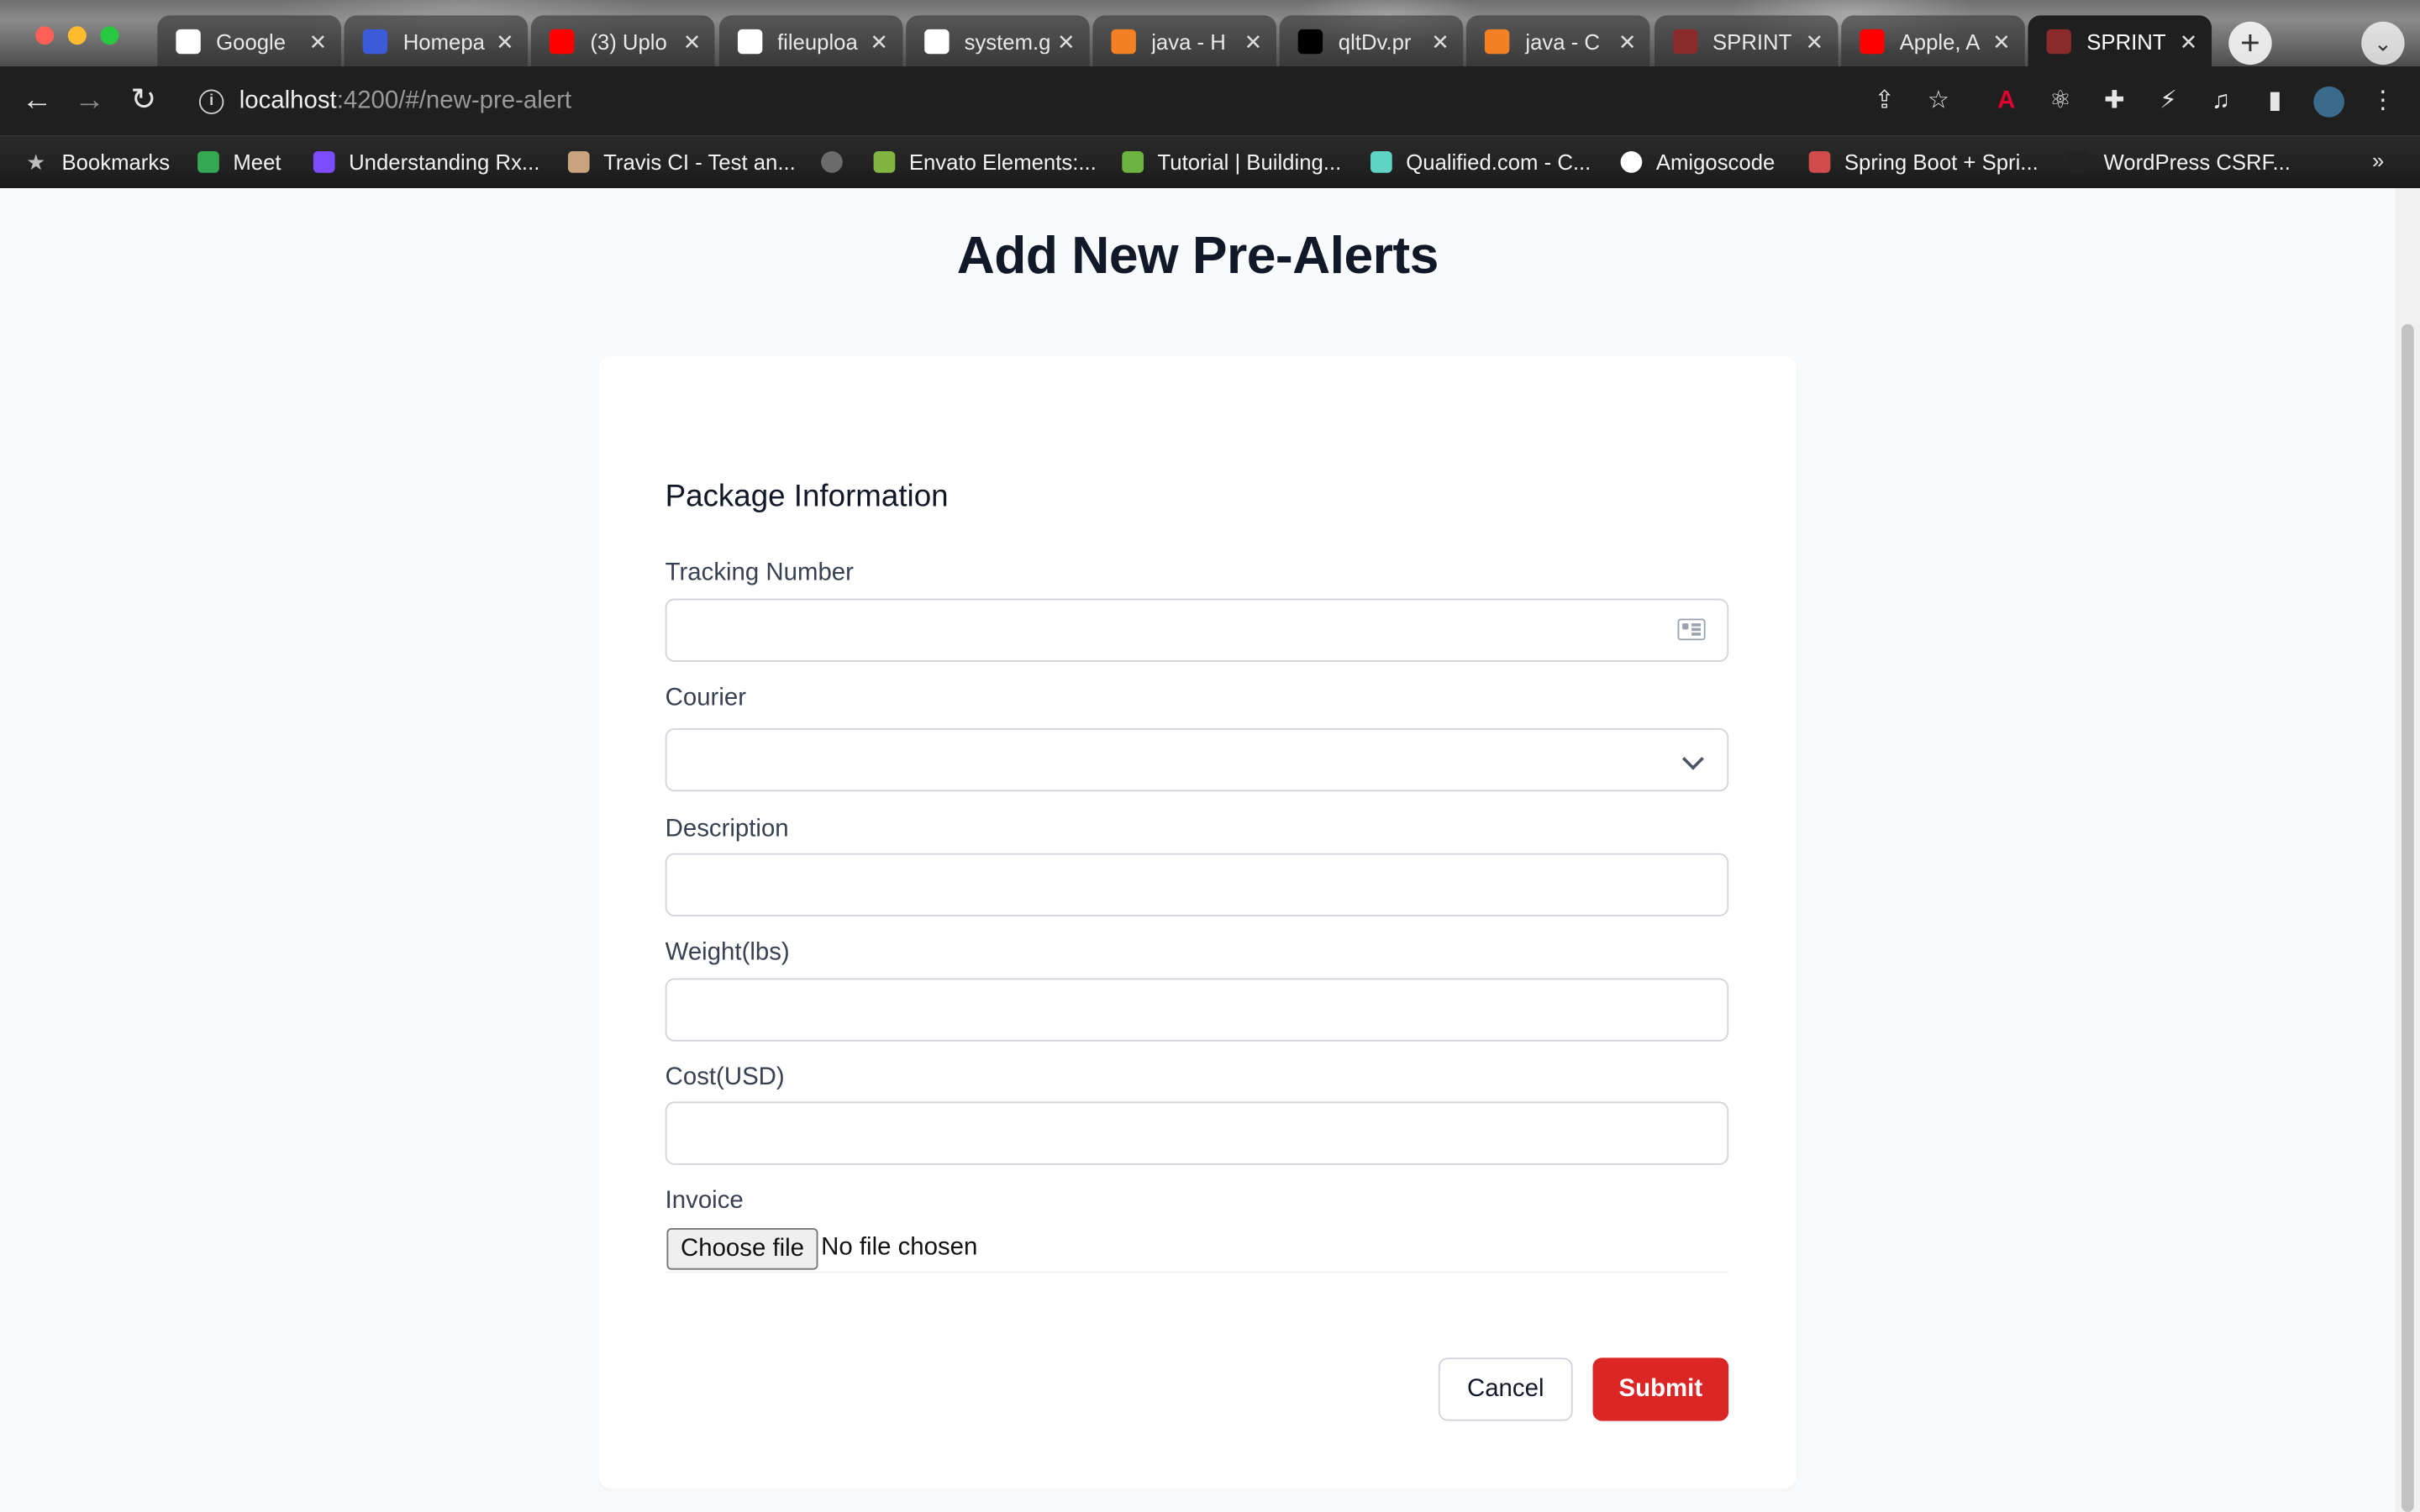  I want to click on performance-extension-icon: ⚡, so click(2168, 102).